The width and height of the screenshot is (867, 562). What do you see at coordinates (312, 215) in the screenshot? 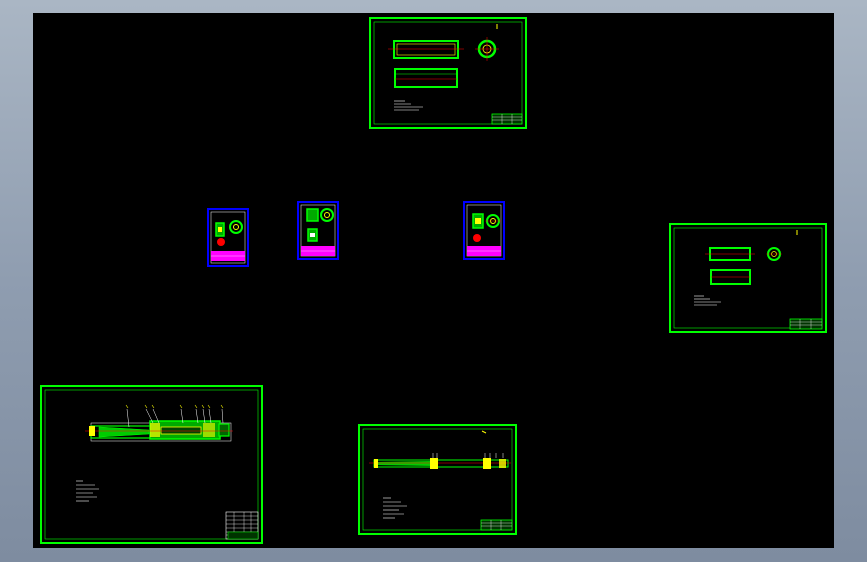
I see `part-front-view` at bounding box center [312, 215].